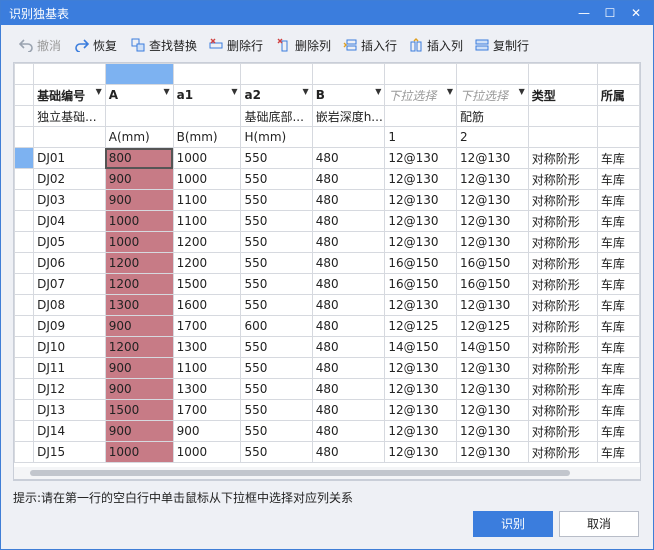 This screenshot has width=654, height=550. What do you see at coordinates (69, 410) in the screenshot?
I see `table-cell: DJ13` at bounding box center [69, 410].